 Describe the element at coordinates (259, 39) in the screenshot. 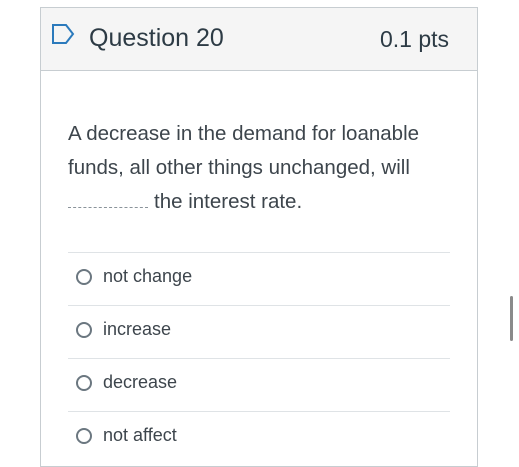

I see `question-header: Question 20 0.1 pts` at that location.